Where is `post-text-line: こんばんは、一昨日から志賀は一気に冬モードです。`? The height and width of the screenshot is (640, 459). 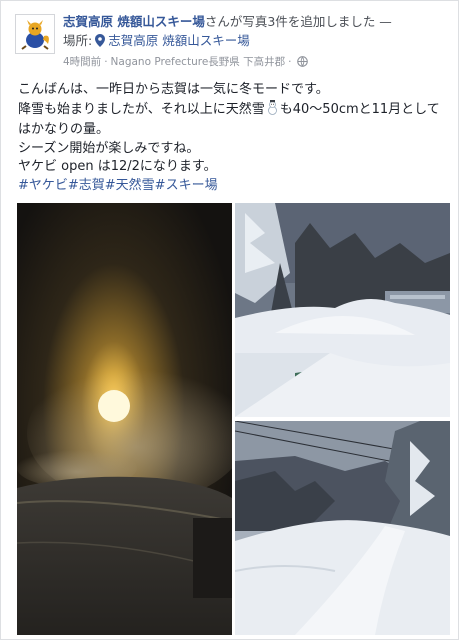 post-text-line: こんばんは、一昨日から志賀は一気に冬モードです。 is located at coordinates (173, 89).